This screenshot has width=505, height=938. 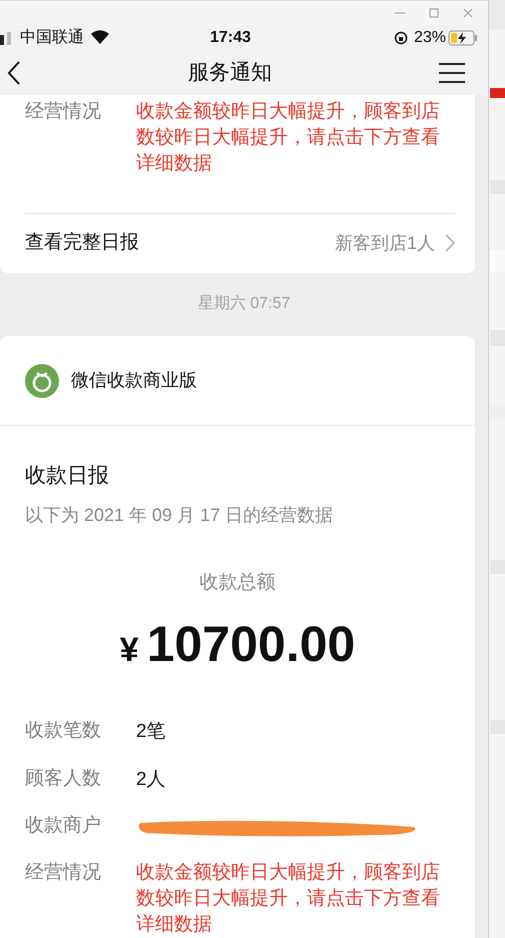 What do you see at coordinates (230, 73) in the screenshot?
I see `nav-title: 服务通知` at bounding box center [230, 73].